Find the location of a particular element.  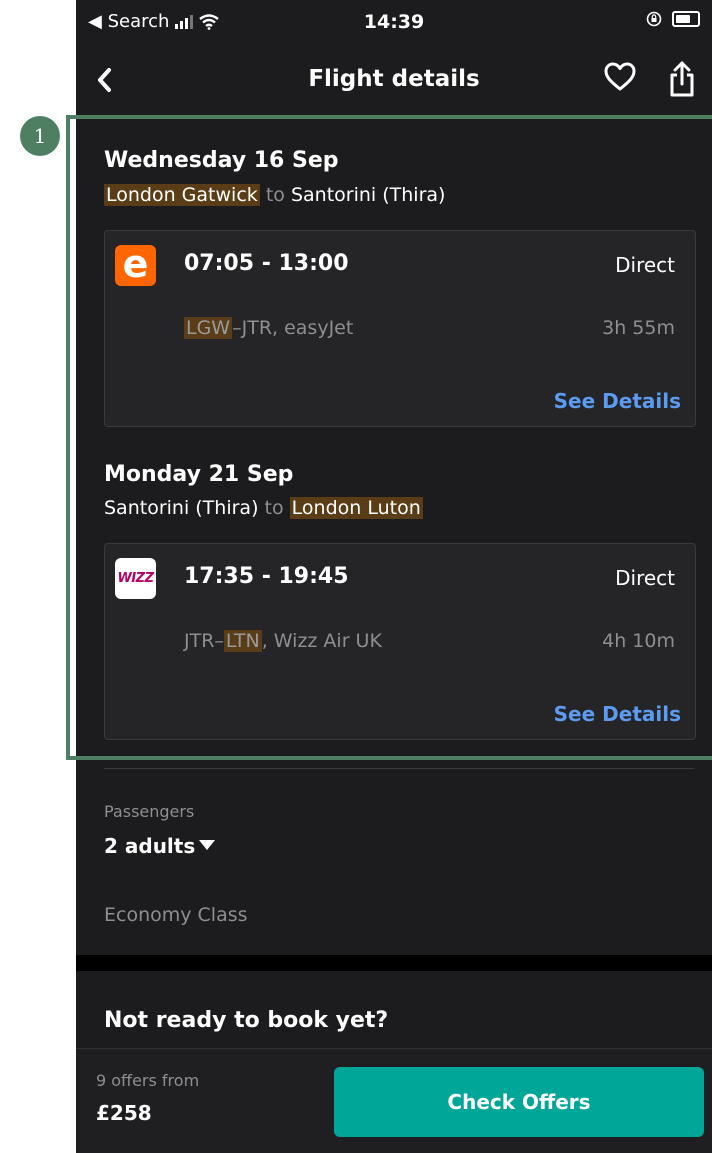

heart-icon is located at coordinates (620, 77).